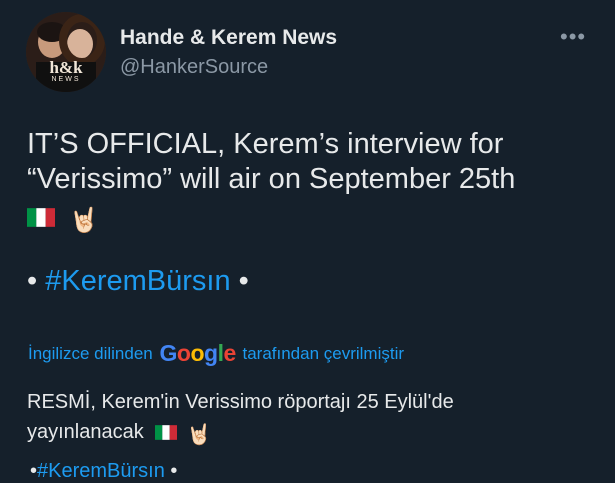 This screenshot has width=615, height=483. I want to click on google-logo: Google, so click(197, 353).